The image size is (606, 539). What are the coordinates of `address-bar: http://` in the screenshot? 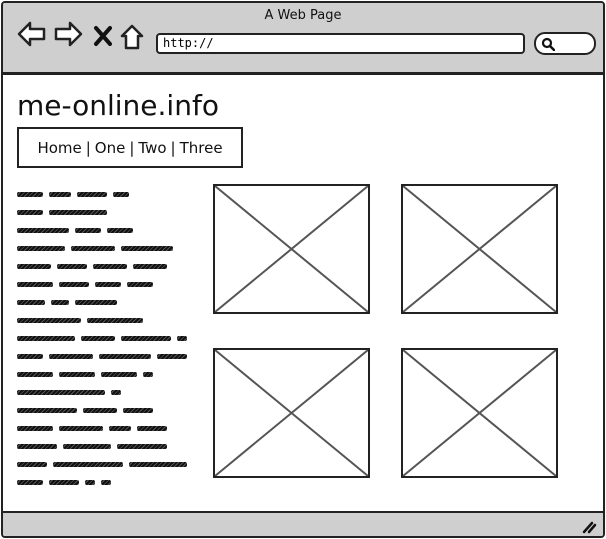 It's located at (340, 43).